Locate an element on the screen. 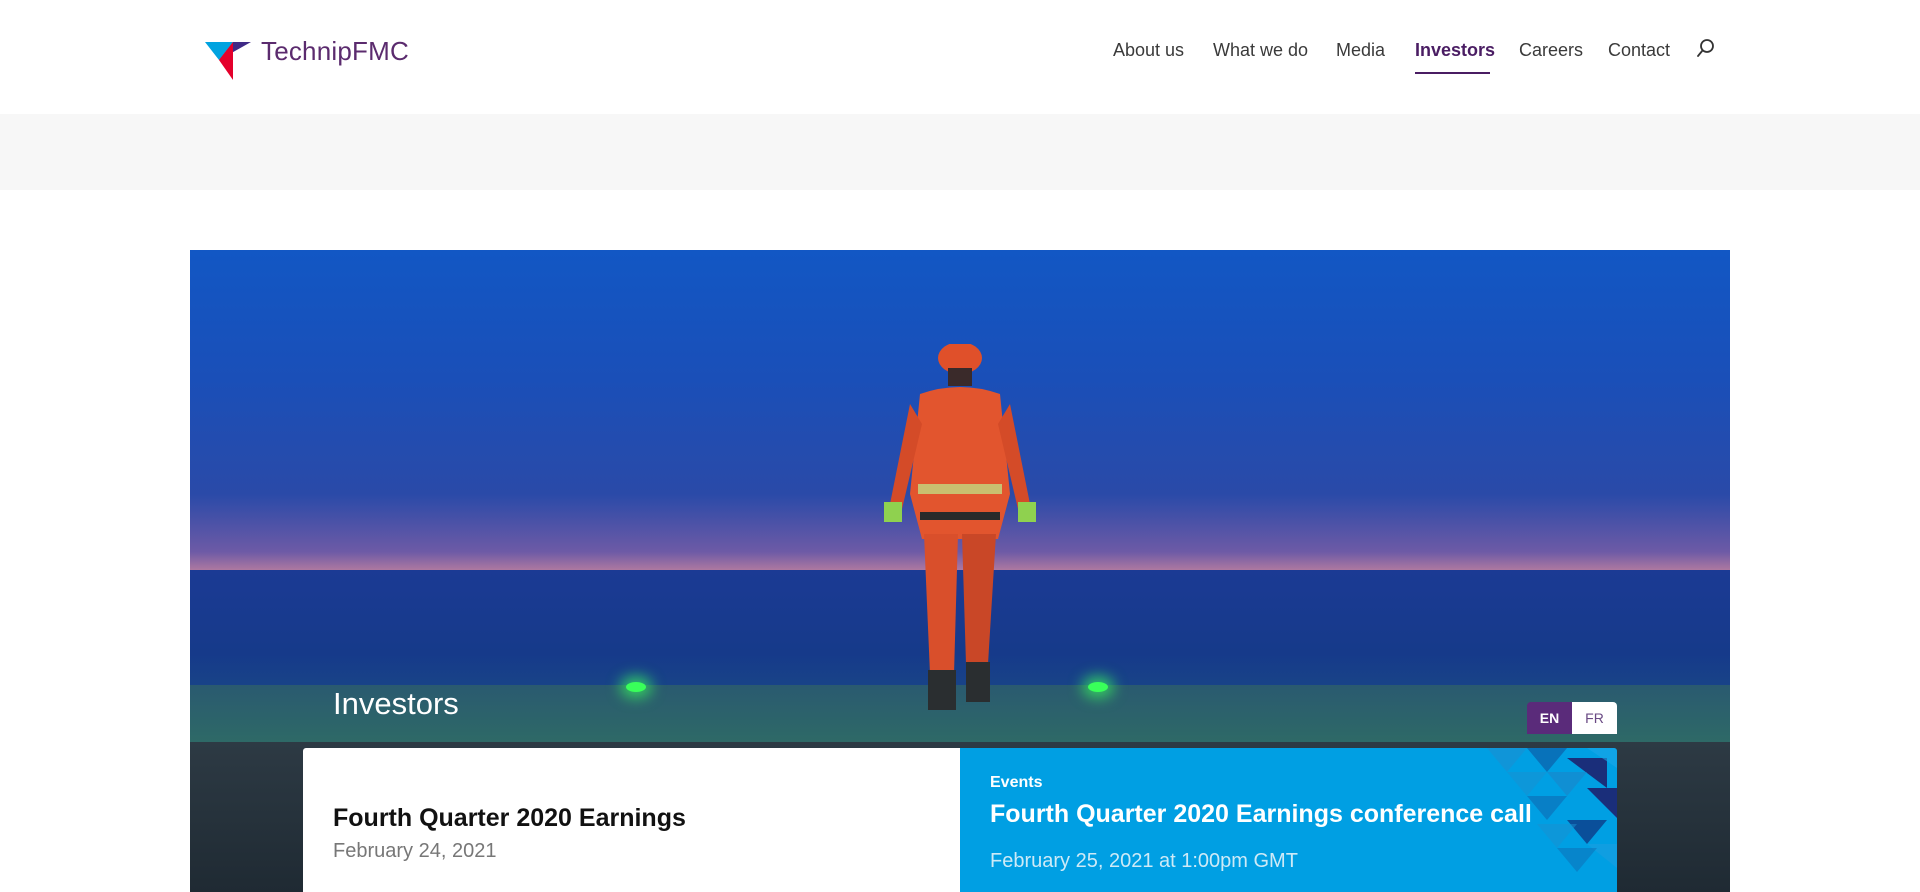 Image resolution: width=1920 pixels, height=892 pixels. language-fr-button: FR is located at coordinates (1594, 718).